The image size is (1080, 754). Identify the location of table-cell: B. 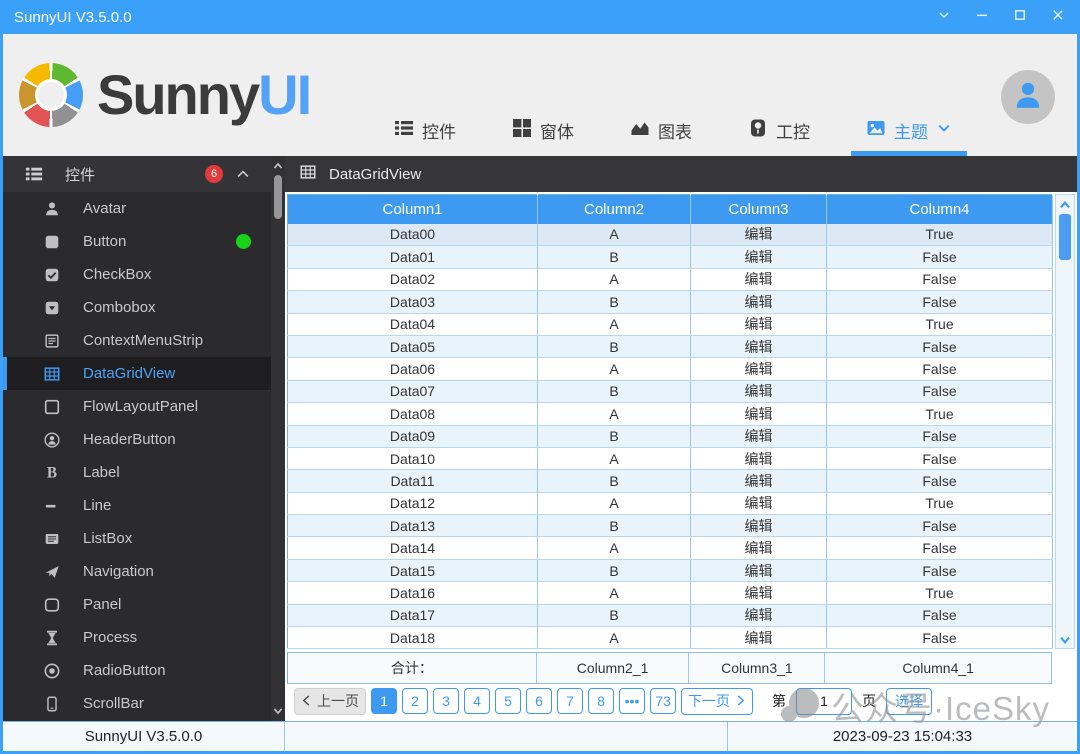
(614, 481).